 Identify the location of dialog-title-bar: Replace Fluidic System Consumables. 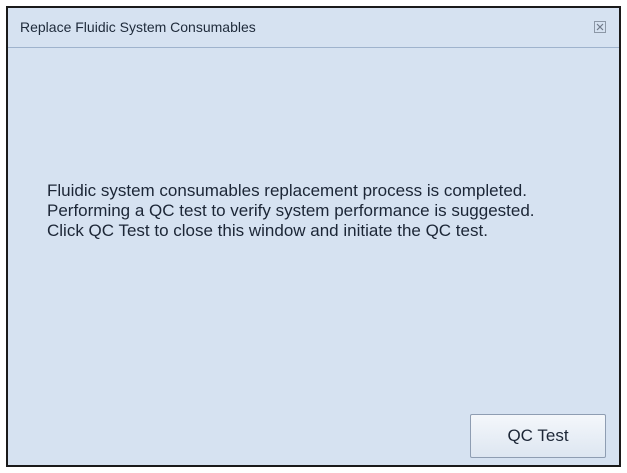
(313, 28).